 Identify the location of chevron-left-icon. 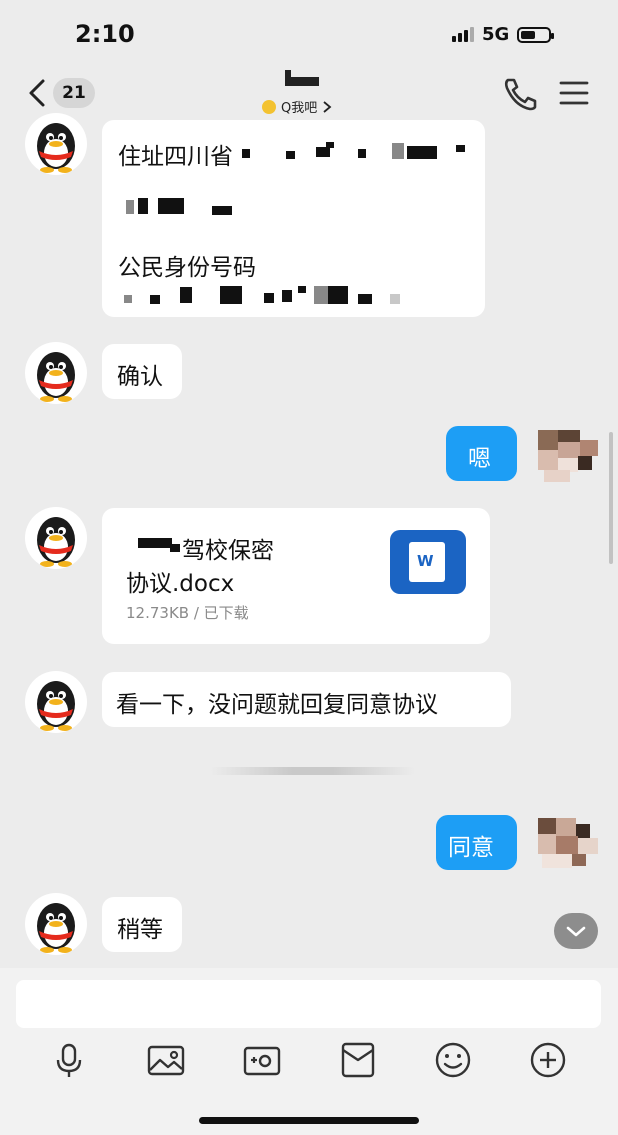
(37, 93).